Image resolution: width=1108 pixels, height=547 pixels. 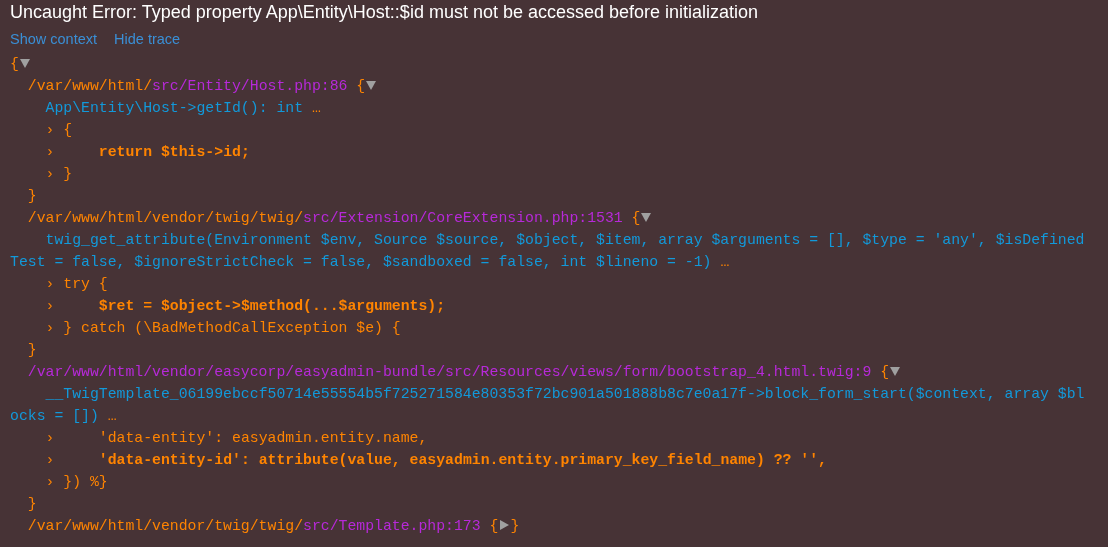 I want to click on code-line: $ret = $object->$method(...$arguments);, so click(x=271, y=306).